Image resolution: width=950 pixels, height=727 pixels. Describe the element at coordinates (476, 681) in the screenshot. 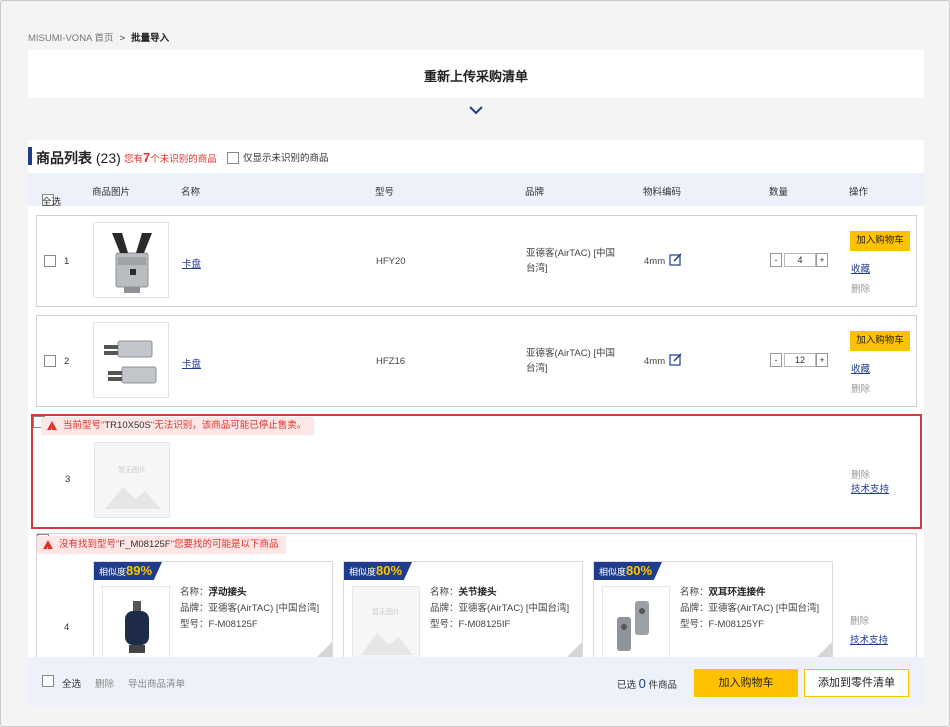

I see `footer-bar: 全选 删除 导出商品清单 已选 0 件商品 加入购物车 添加到零件清单` at that location.